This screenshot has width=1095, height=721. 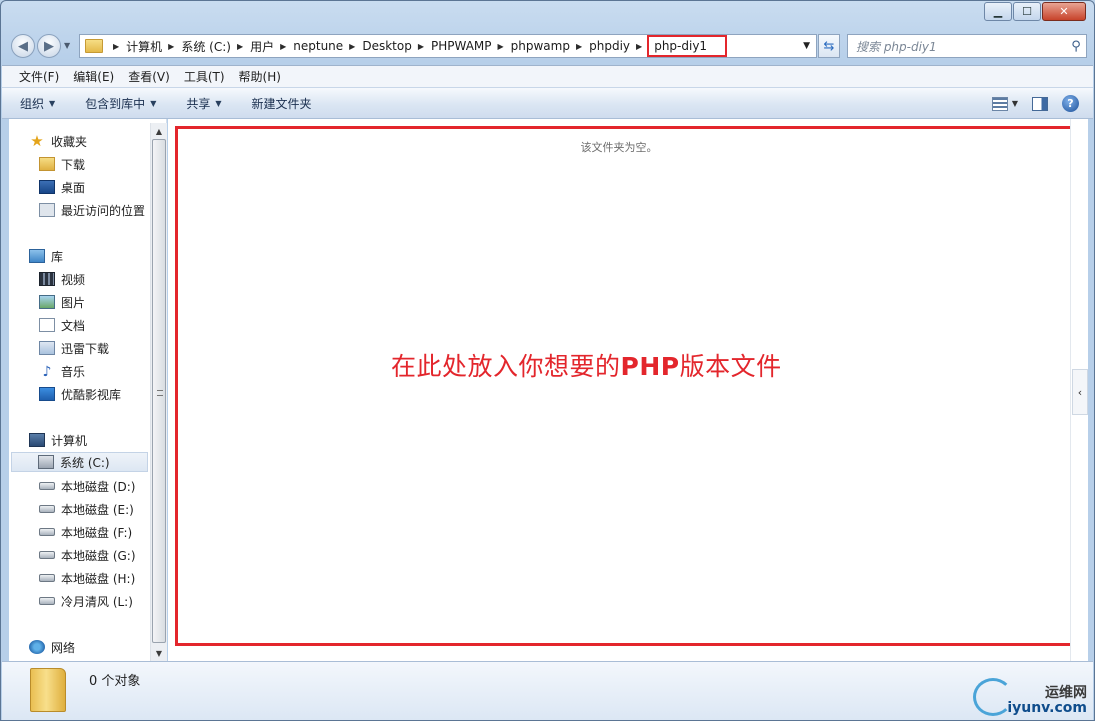 What do you see at coordinates (120, 103) in the screenshot?
I see `include-in-library-button: 包含到库中 ▼` at bounding box center [120, 103].